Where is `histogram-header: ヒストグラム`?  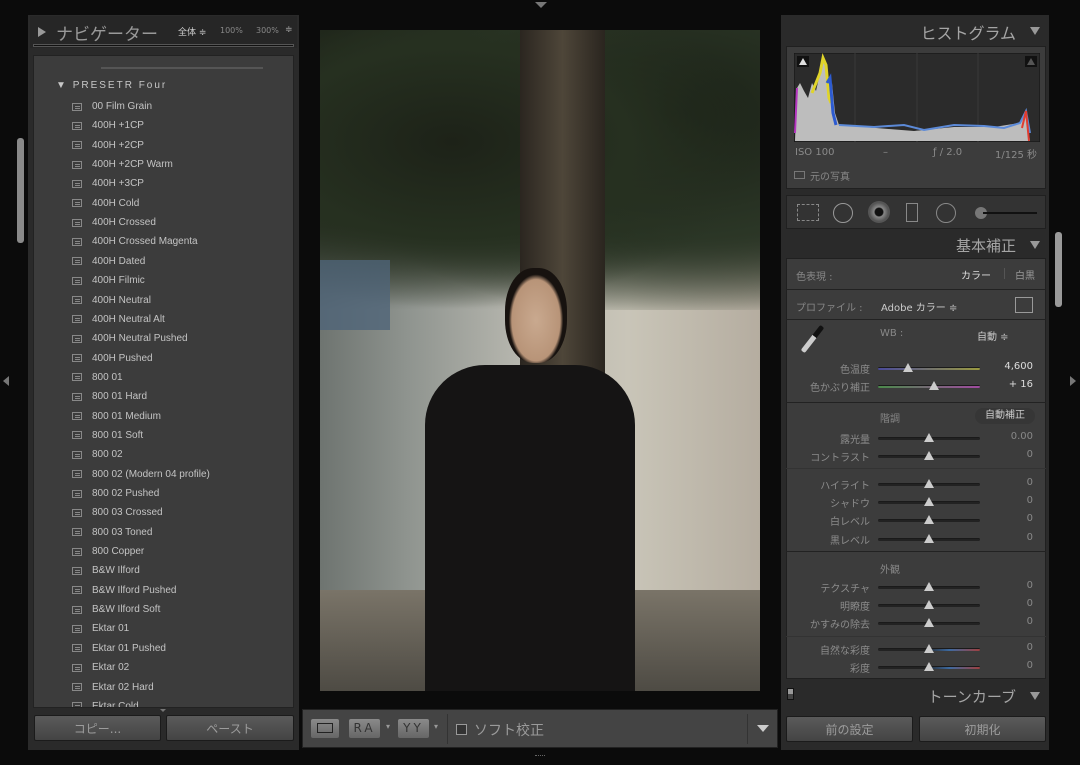 histogram-header: ヒストグラム is located at coordinates (915, 30).